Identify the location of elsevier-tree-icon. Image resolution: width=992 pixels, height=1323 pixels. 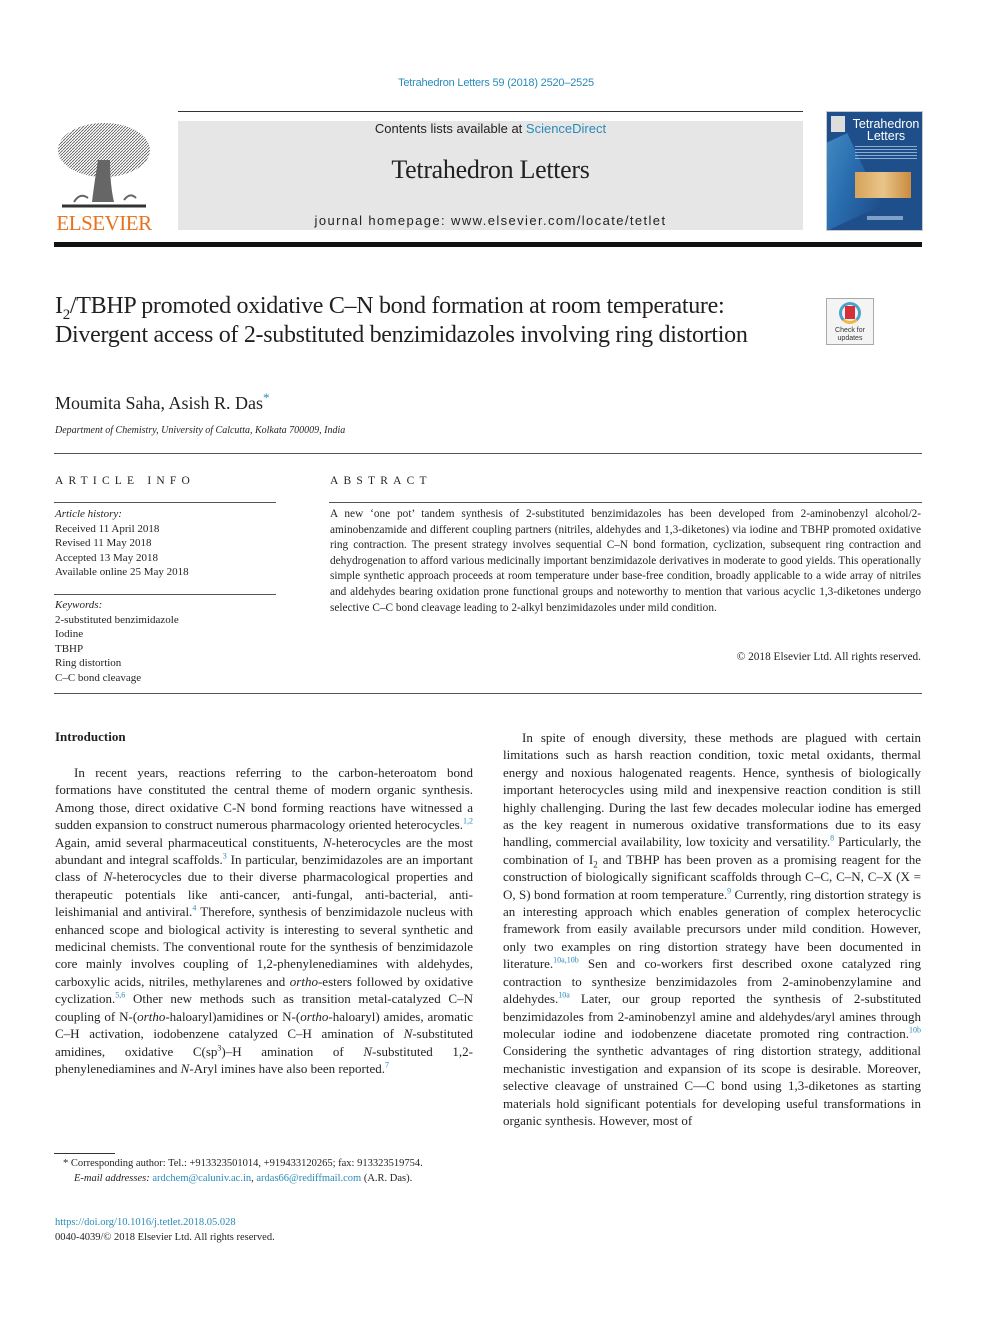
(104, 165).